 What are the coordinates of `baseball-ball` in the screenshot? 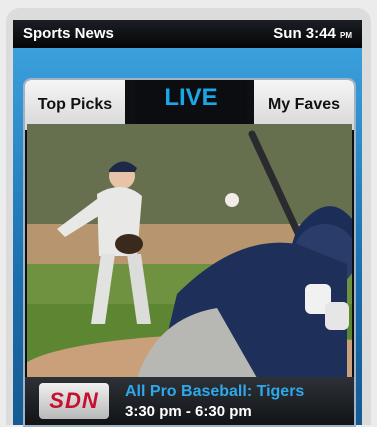 It's located at (232, 200).